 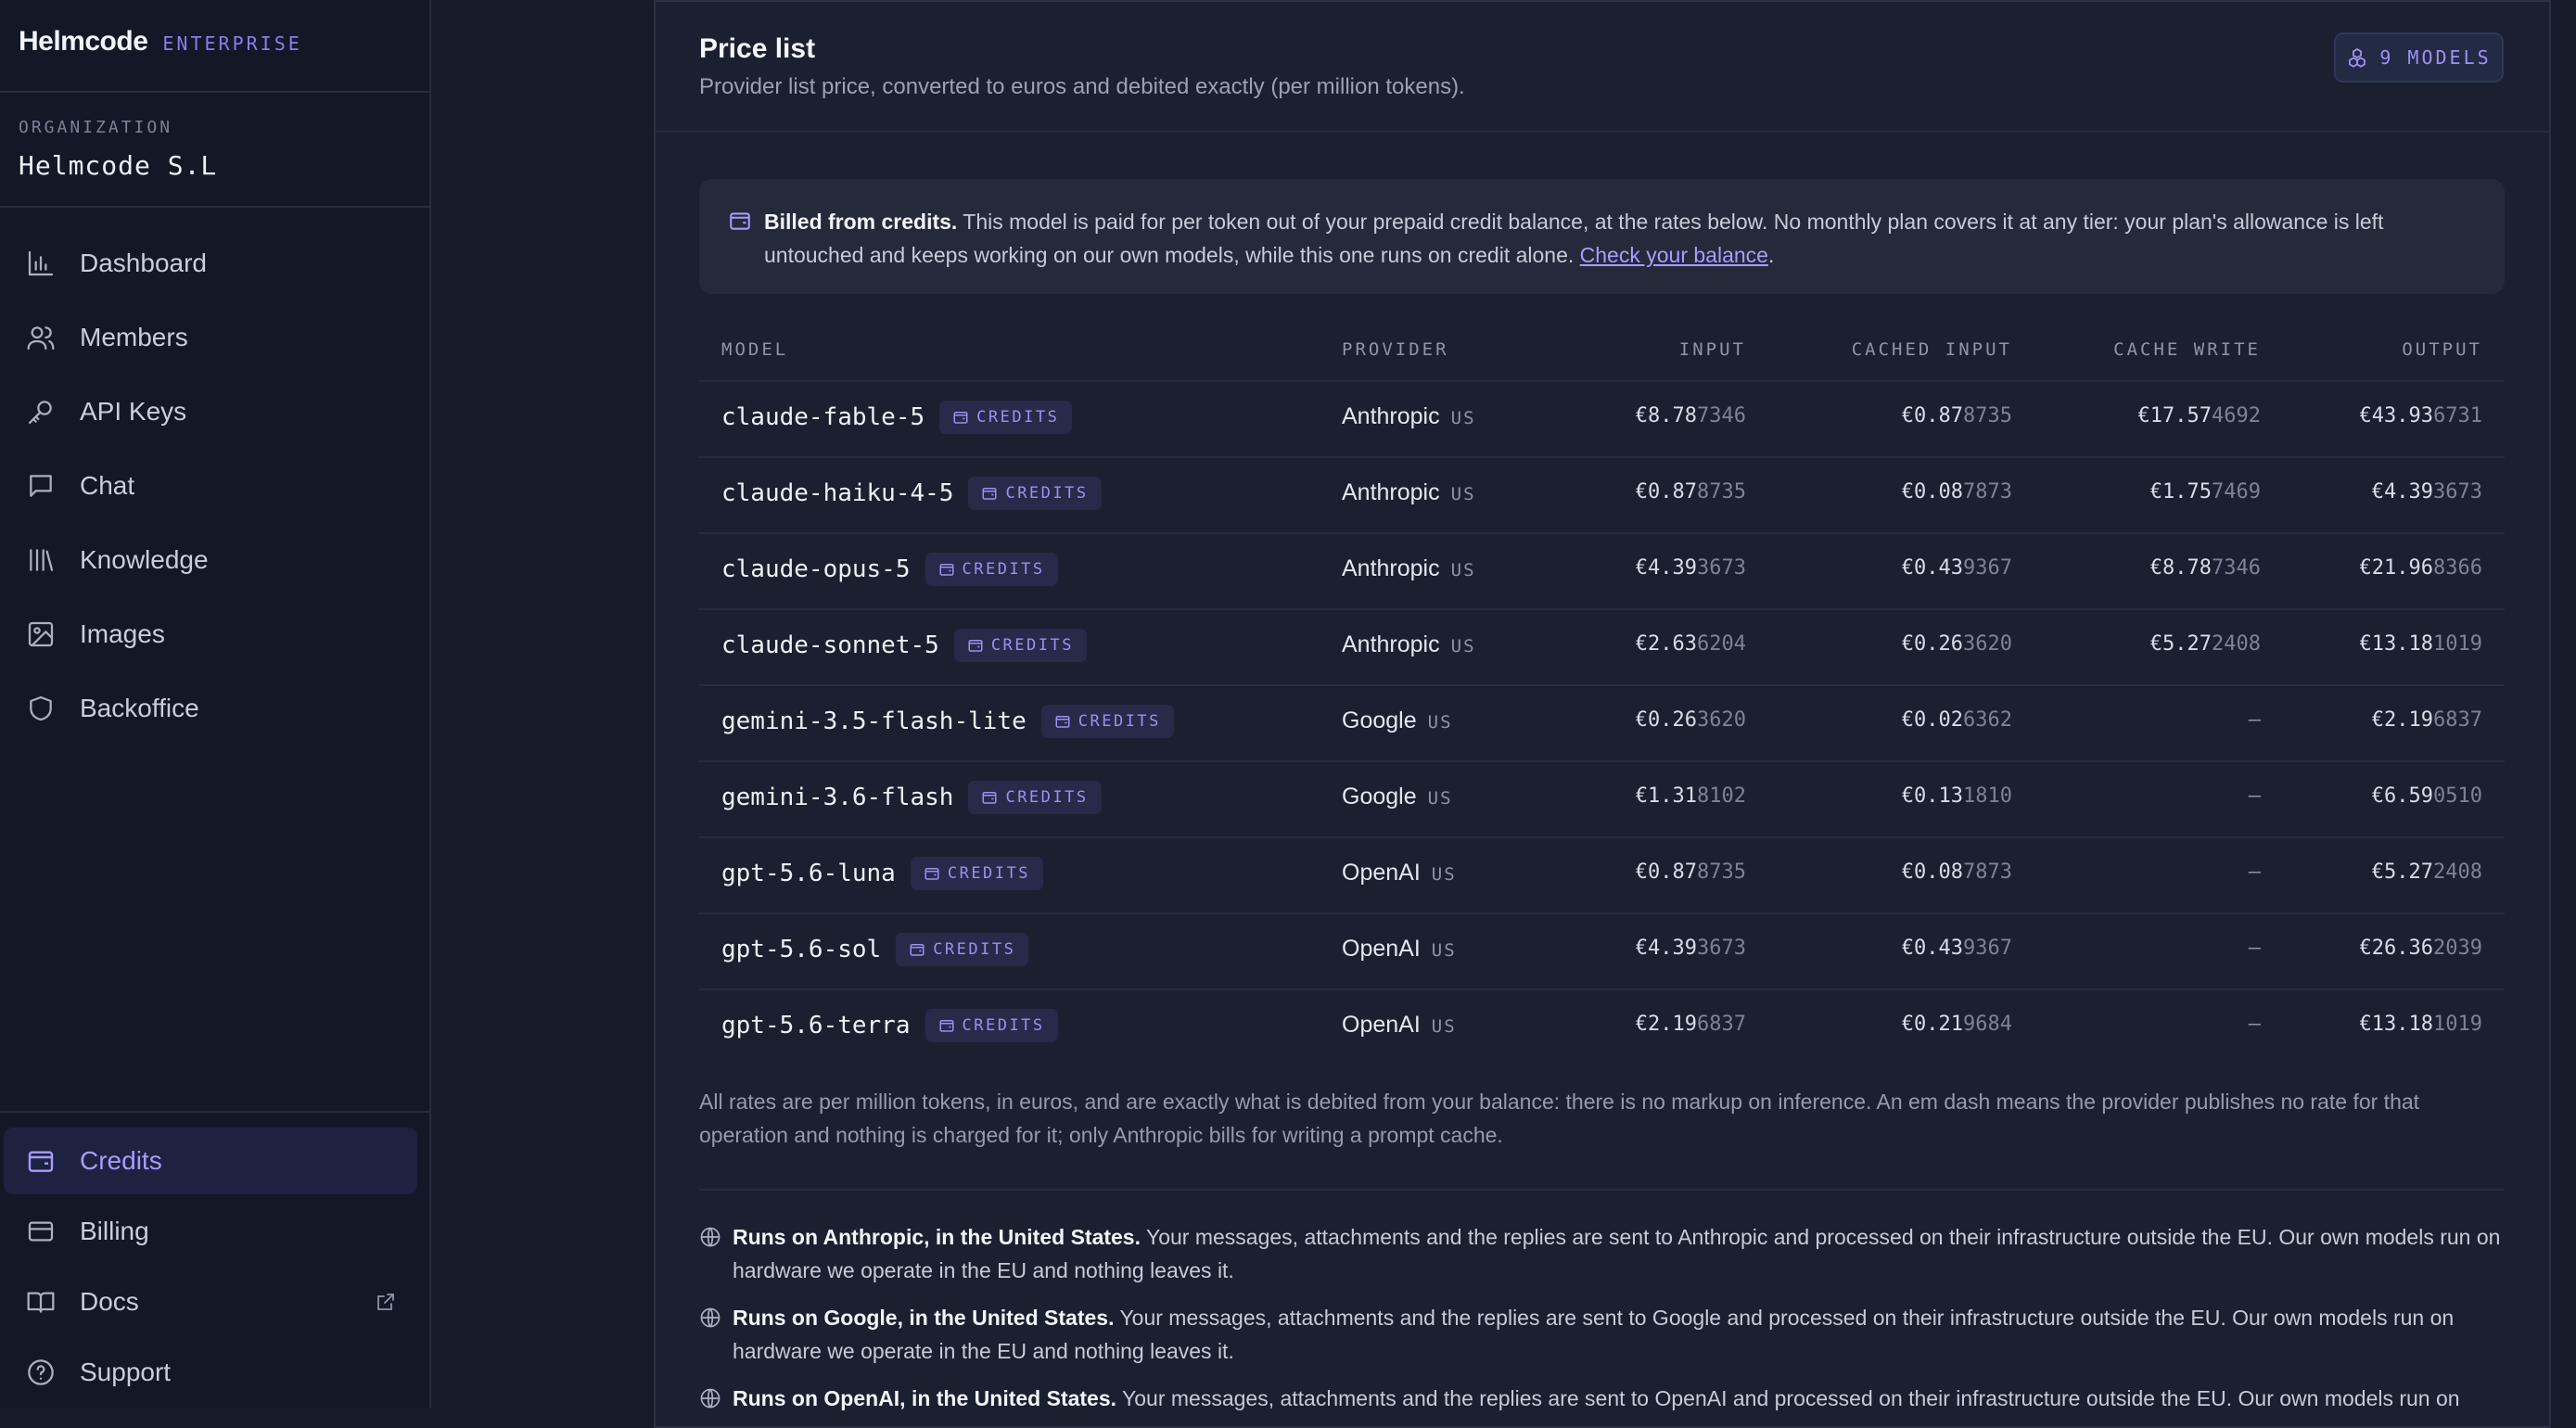 I want to click on price-main: €0.02, so click(x=1932, y=720).